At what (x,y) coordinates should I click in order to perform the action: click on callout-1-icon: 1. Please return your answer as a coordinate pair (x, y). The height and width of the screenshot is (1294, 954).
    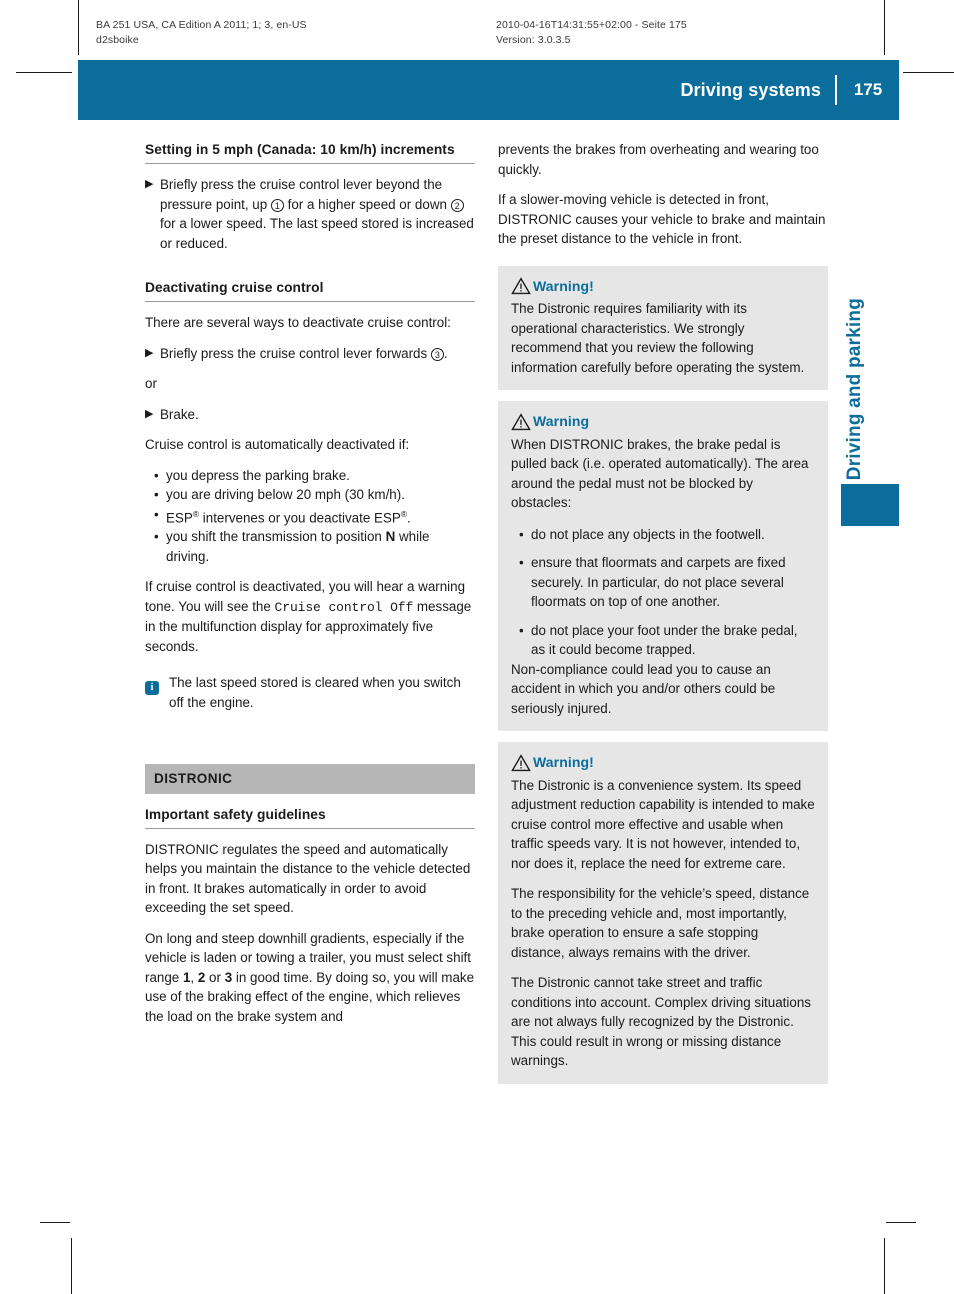
    Looking at the image, I should click on (277, 205).